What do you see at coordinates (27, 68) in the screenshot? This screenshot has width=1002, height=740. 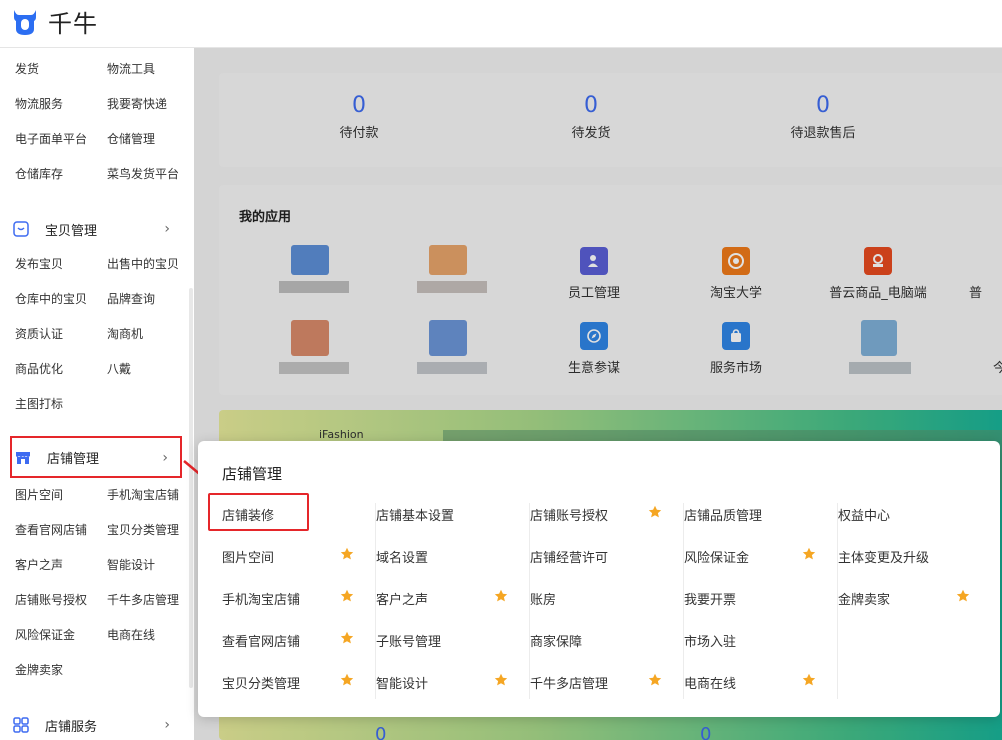 I see `sidebar-link: 发货` at bounding box center [27, 68].